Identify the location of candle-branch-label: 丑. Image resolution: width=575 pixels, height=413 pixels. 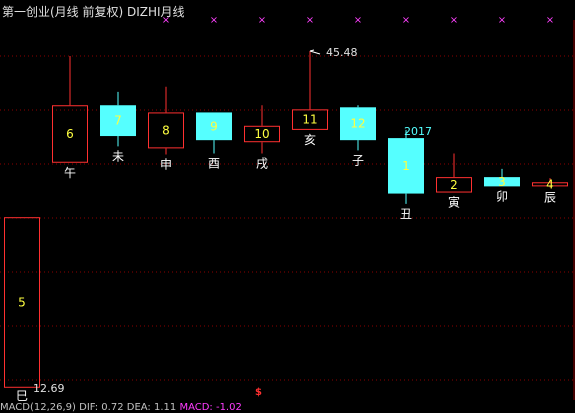
(406, 214).